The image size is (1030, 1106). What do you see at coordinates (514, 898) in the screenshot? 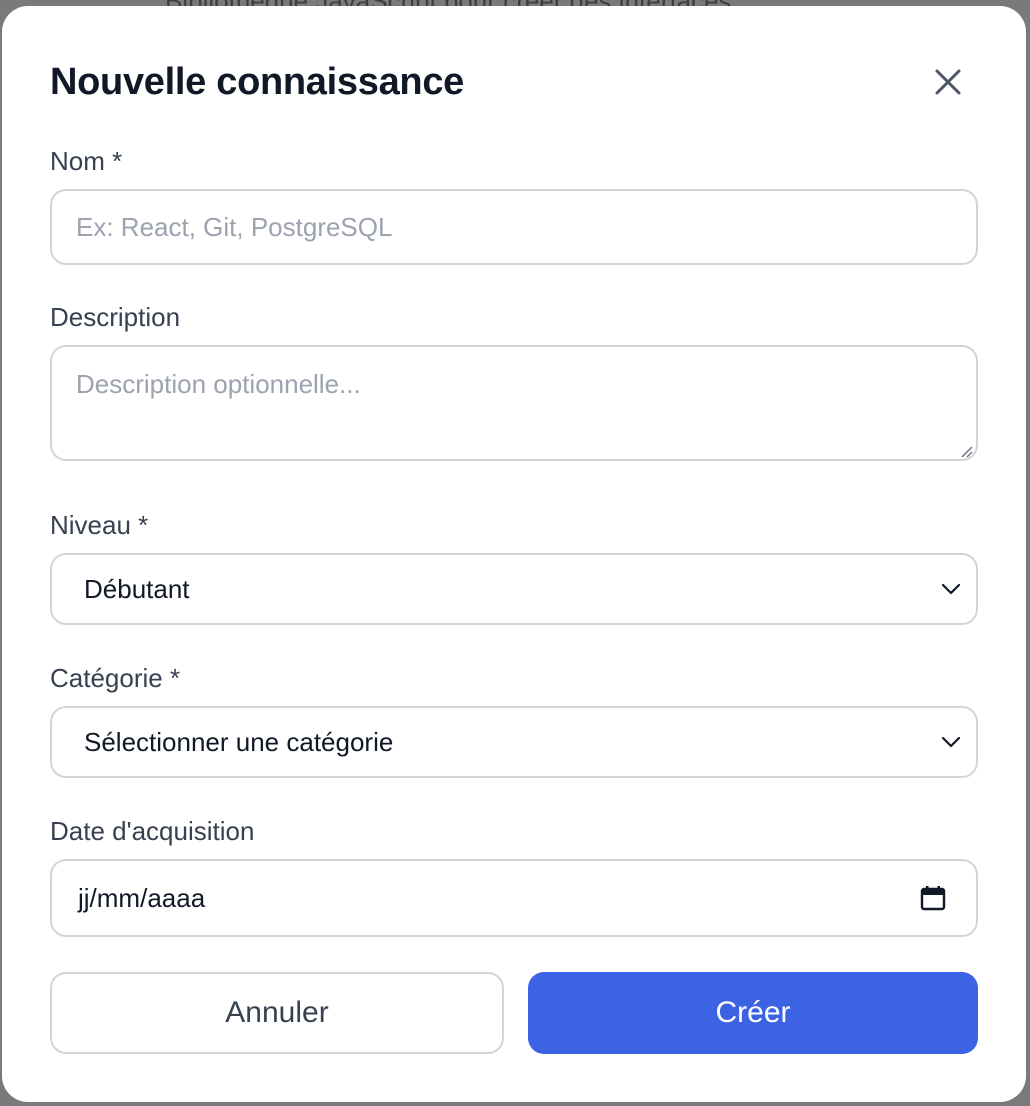
I see `acquisition-date-input: jj/mm/aaaa` at bounding box center [514, 898].